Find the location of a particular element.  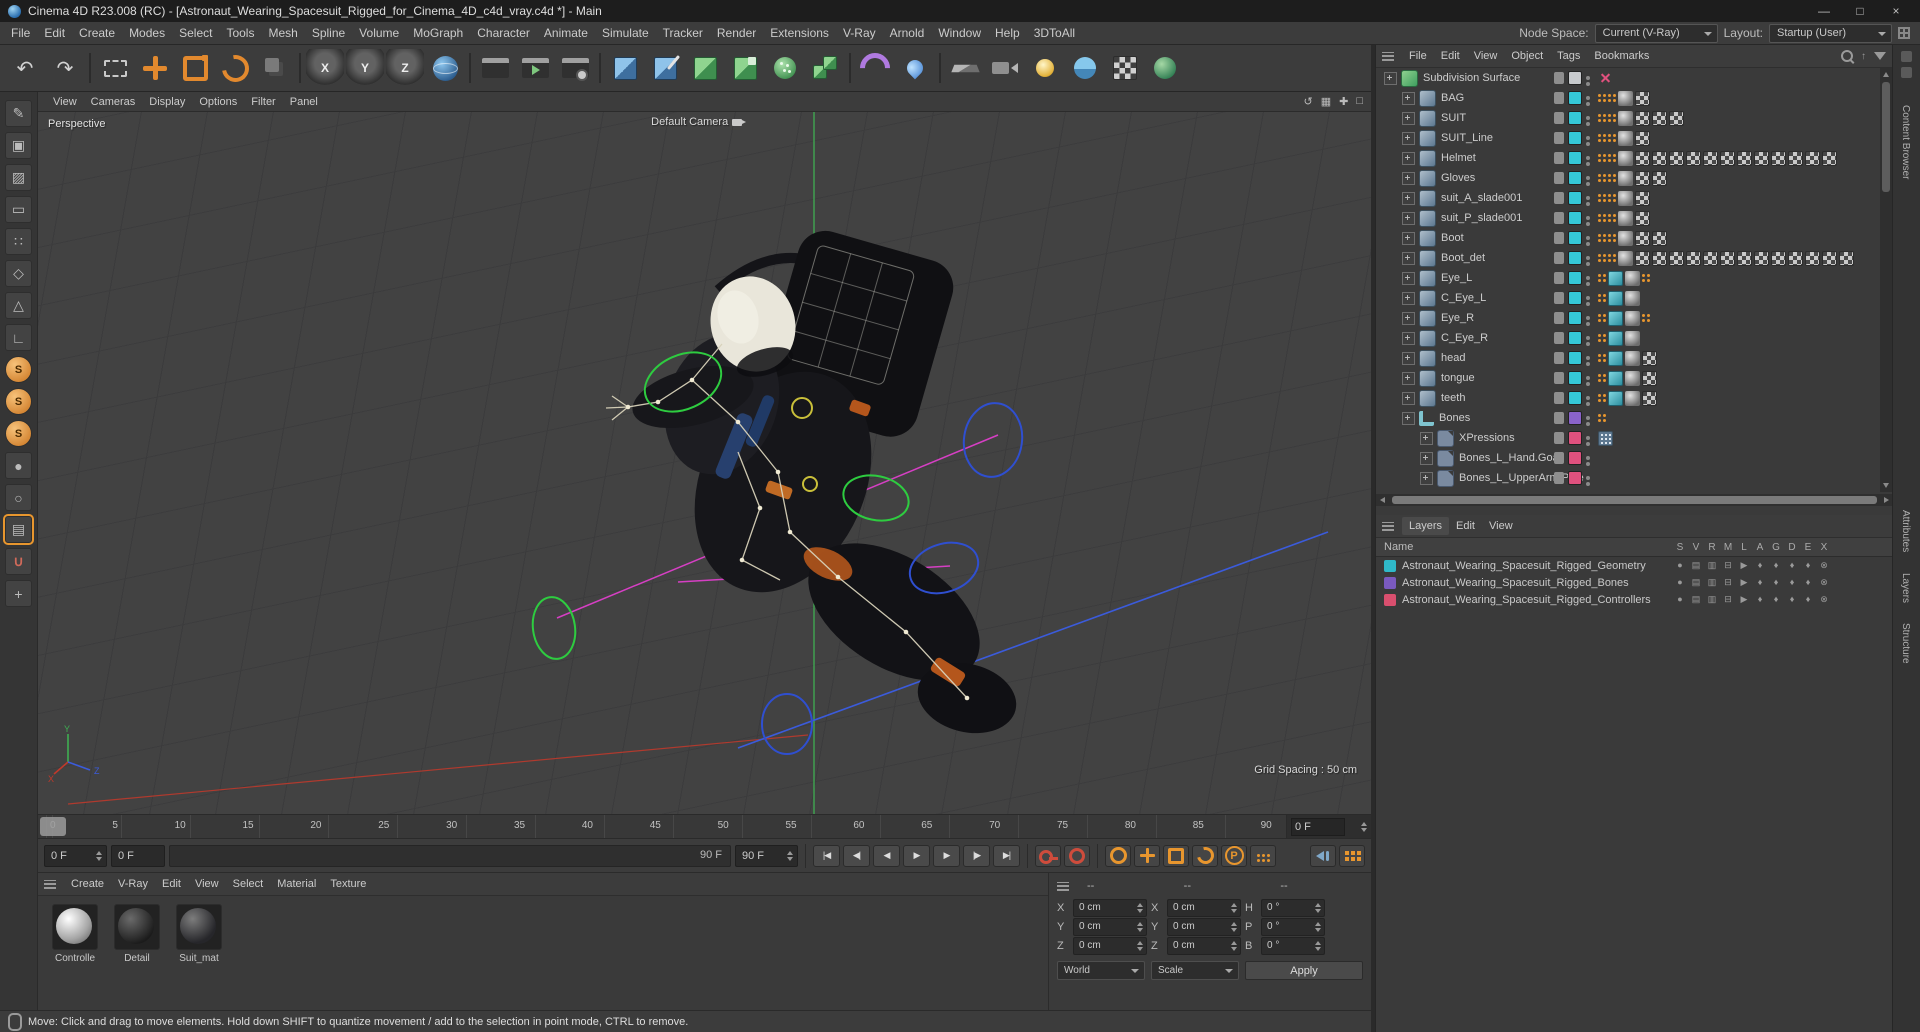

object-name: Bones_L_Hand.Goal is located at coordinates (1510, 458).